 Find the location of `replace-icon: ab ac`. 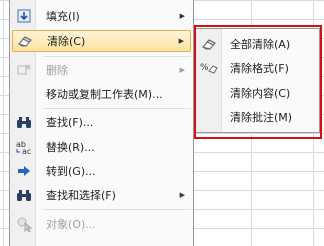

replace-icon: ab ac is located at coordinates (24, 147).